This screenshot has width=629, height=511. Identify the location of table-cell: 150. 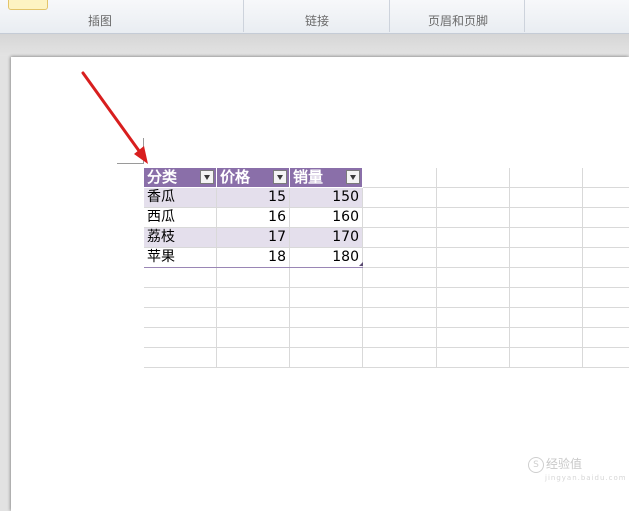
(326, 198).